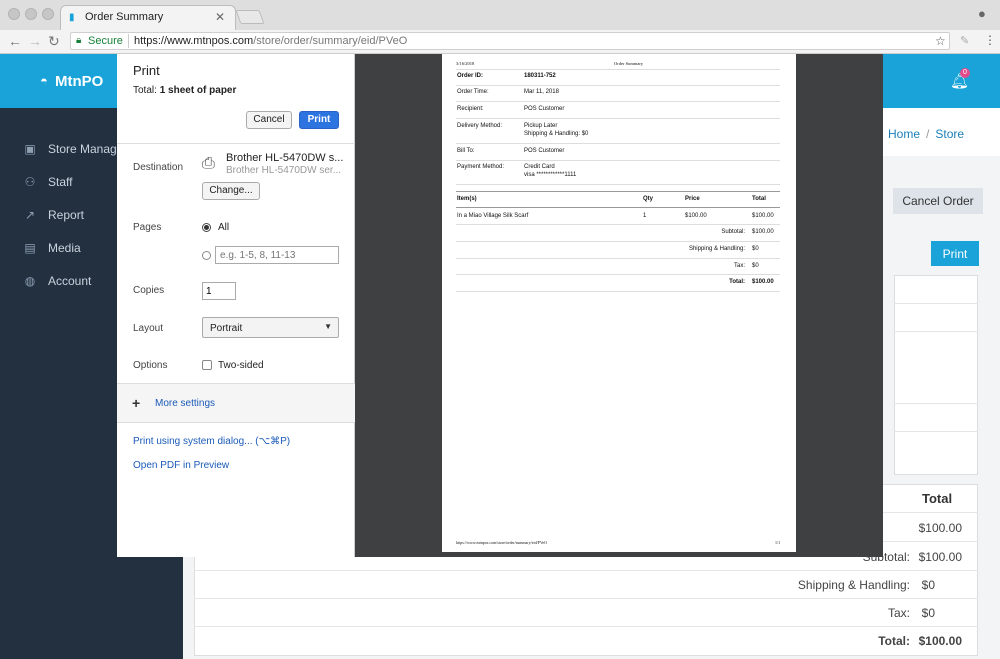  I want to click on secure-label: Secure, so click(105, 41).